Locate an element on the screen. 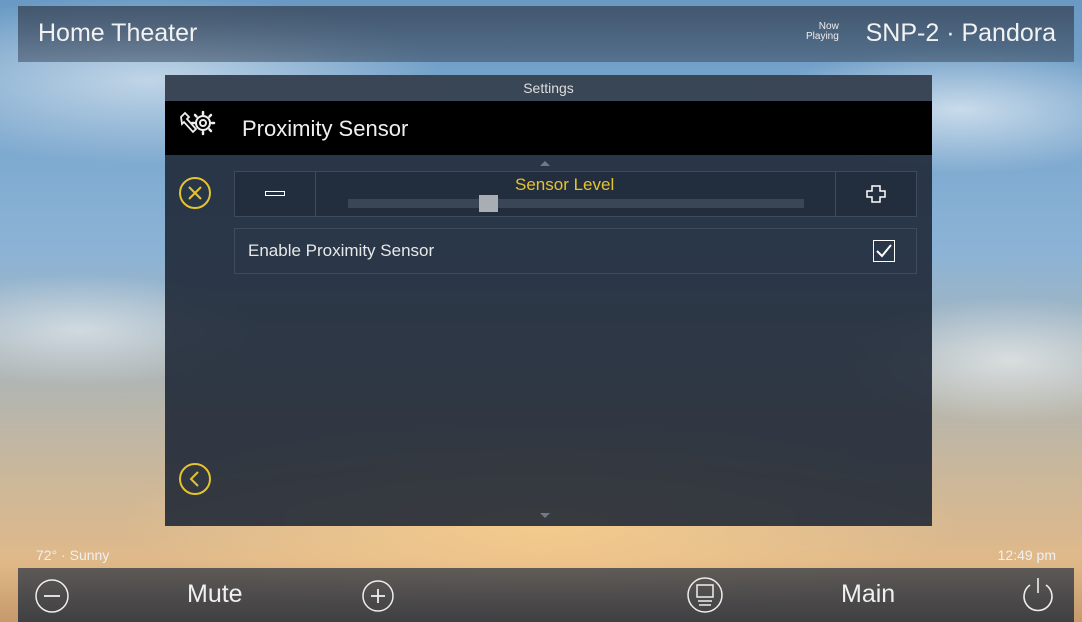  scroll-up-icon is located at coordinates (545, 163).